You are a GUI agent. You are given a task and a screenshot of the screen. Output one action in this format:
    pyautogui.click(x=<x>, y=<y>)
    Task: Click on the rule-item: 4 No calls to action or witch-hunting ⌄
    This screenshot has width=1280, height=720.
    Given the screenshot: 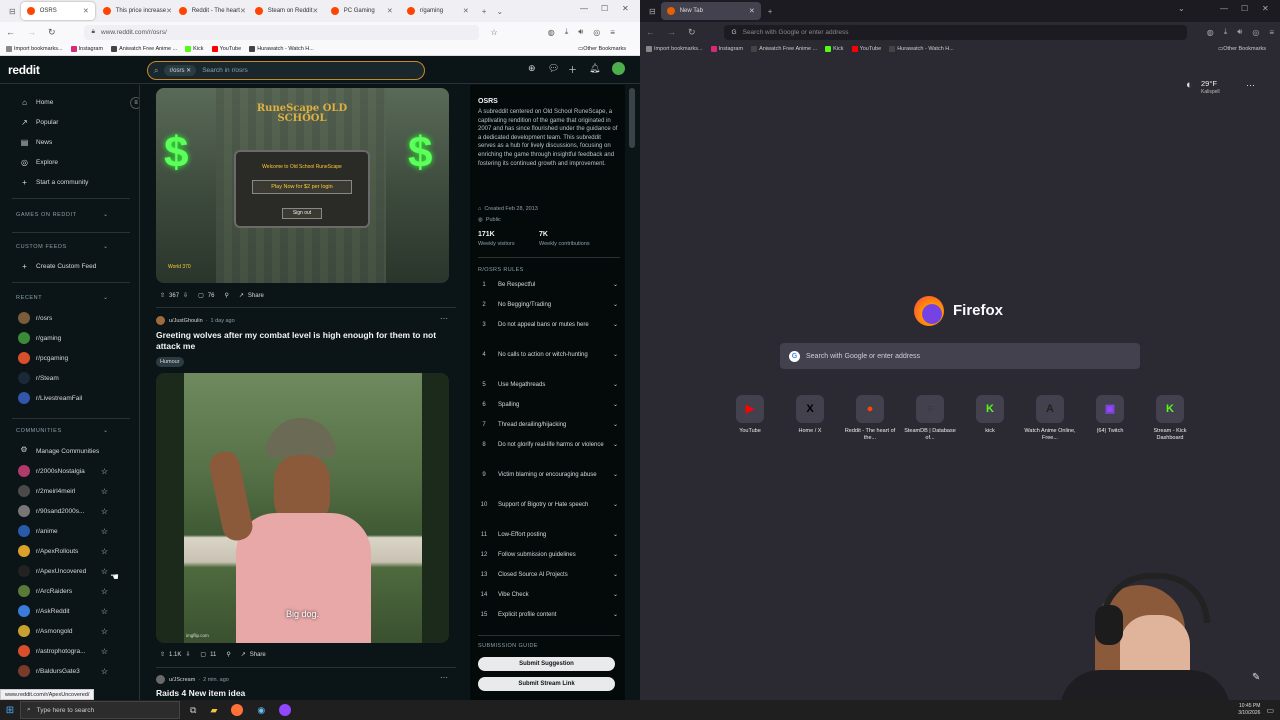 What is the action you would take?
    pyautogui.click(x=548, y=355)
    